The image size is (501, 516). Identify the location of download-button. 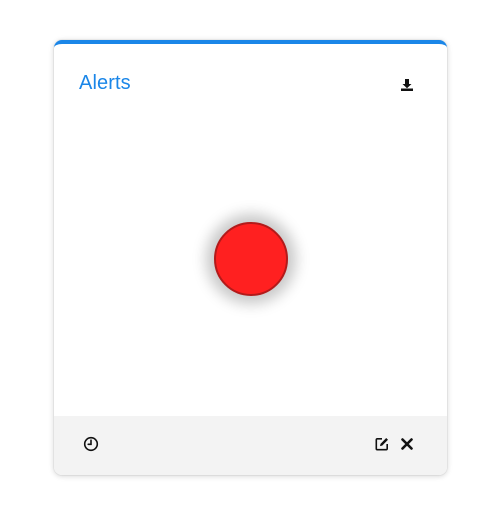
(407, 85).